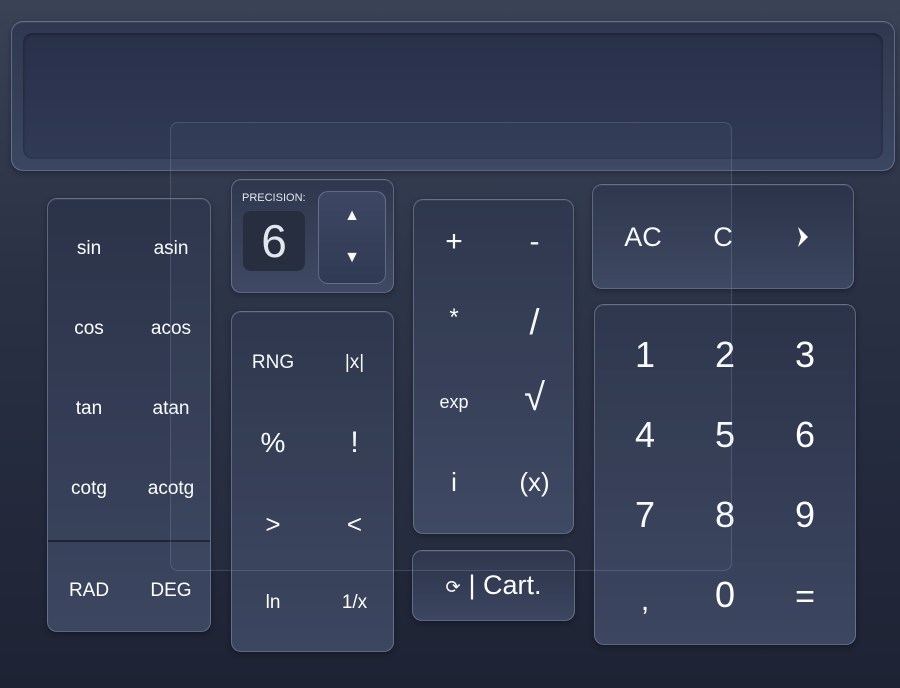 This screenshot has width=900, height=688. I want to click on digit-2-button: 2, so click(725, 355).